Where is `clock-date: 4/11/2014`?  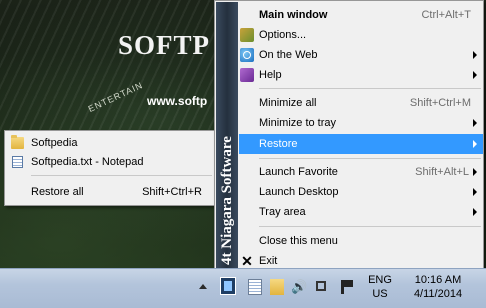
clock-date: 4/11/2014 is located at coordinates (438, 294).